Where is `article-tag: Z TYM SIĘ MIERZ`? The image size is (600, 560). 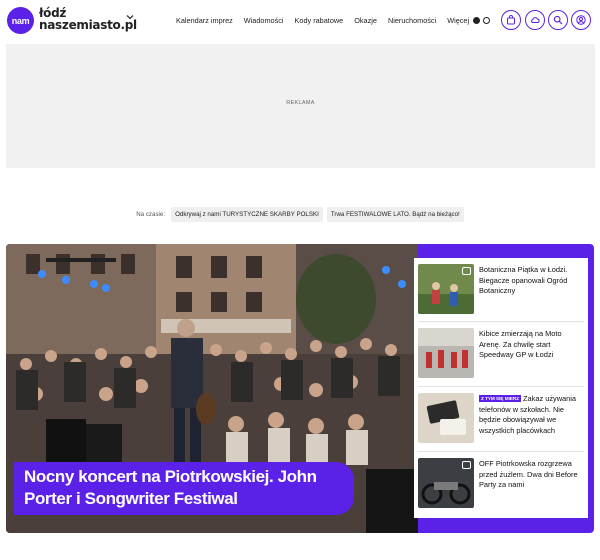 article-tag: Z TYM SIĘ MIERZ is located at coordinates (500, 398).